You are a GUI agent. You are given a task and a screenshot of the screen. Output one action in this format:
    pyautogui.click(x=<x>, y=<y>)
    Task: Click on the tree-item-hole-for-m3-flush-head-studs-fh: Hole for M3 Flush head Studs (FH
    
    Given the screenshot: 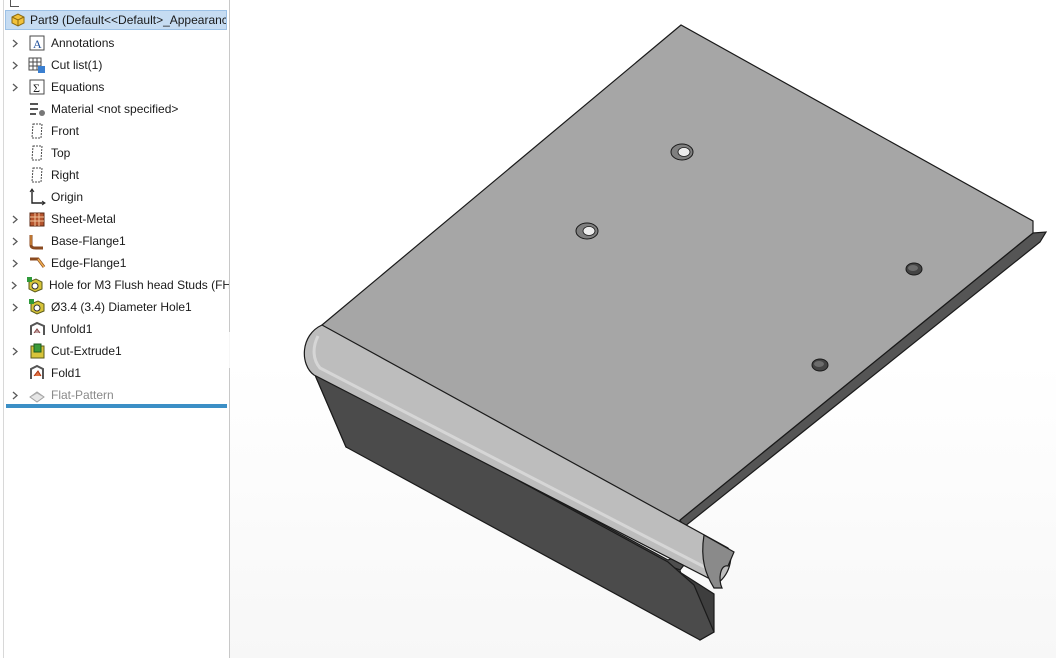 What is the action you would take?
    pyautogui.click(x=114, y=285)
    